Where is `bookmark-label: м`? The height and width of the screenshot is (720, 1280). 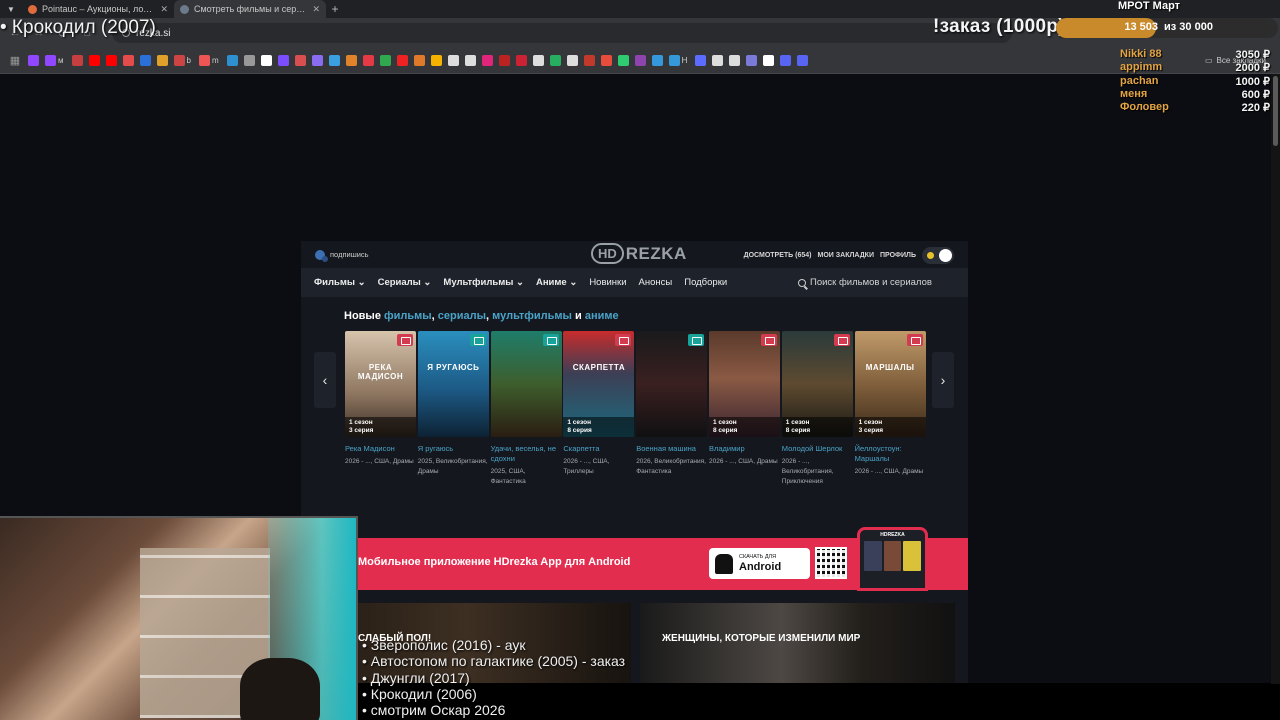 bookmark-label: м is located at coordinates (61, 60).